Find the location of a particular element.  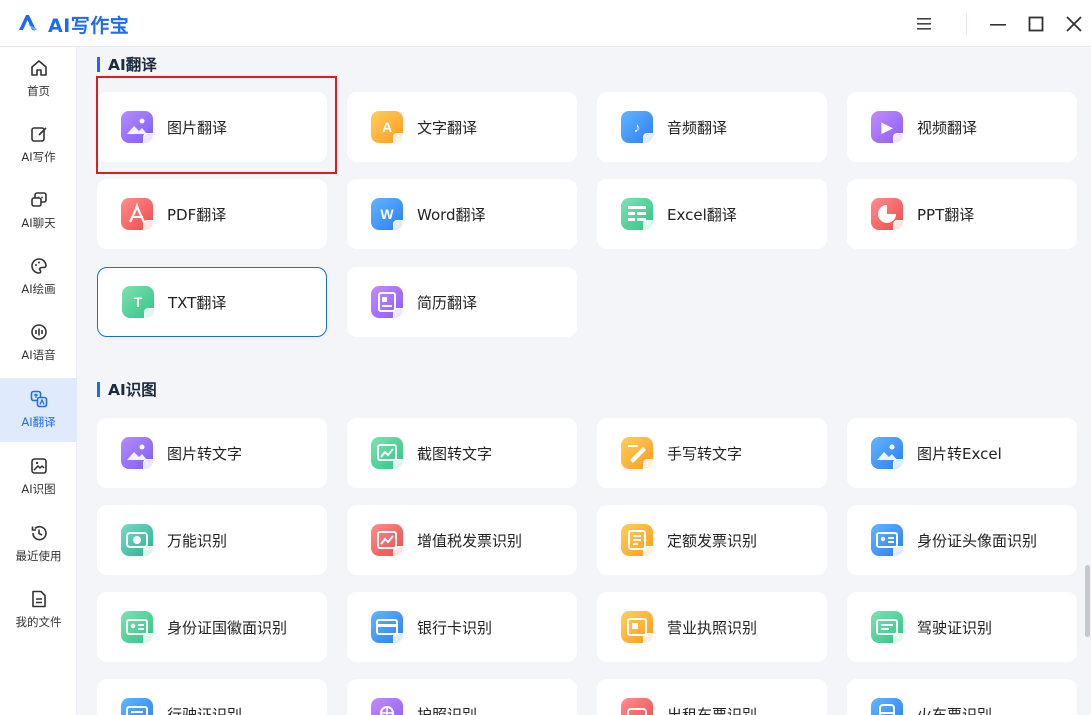

palette-icon is located at coordinates (39, 266).